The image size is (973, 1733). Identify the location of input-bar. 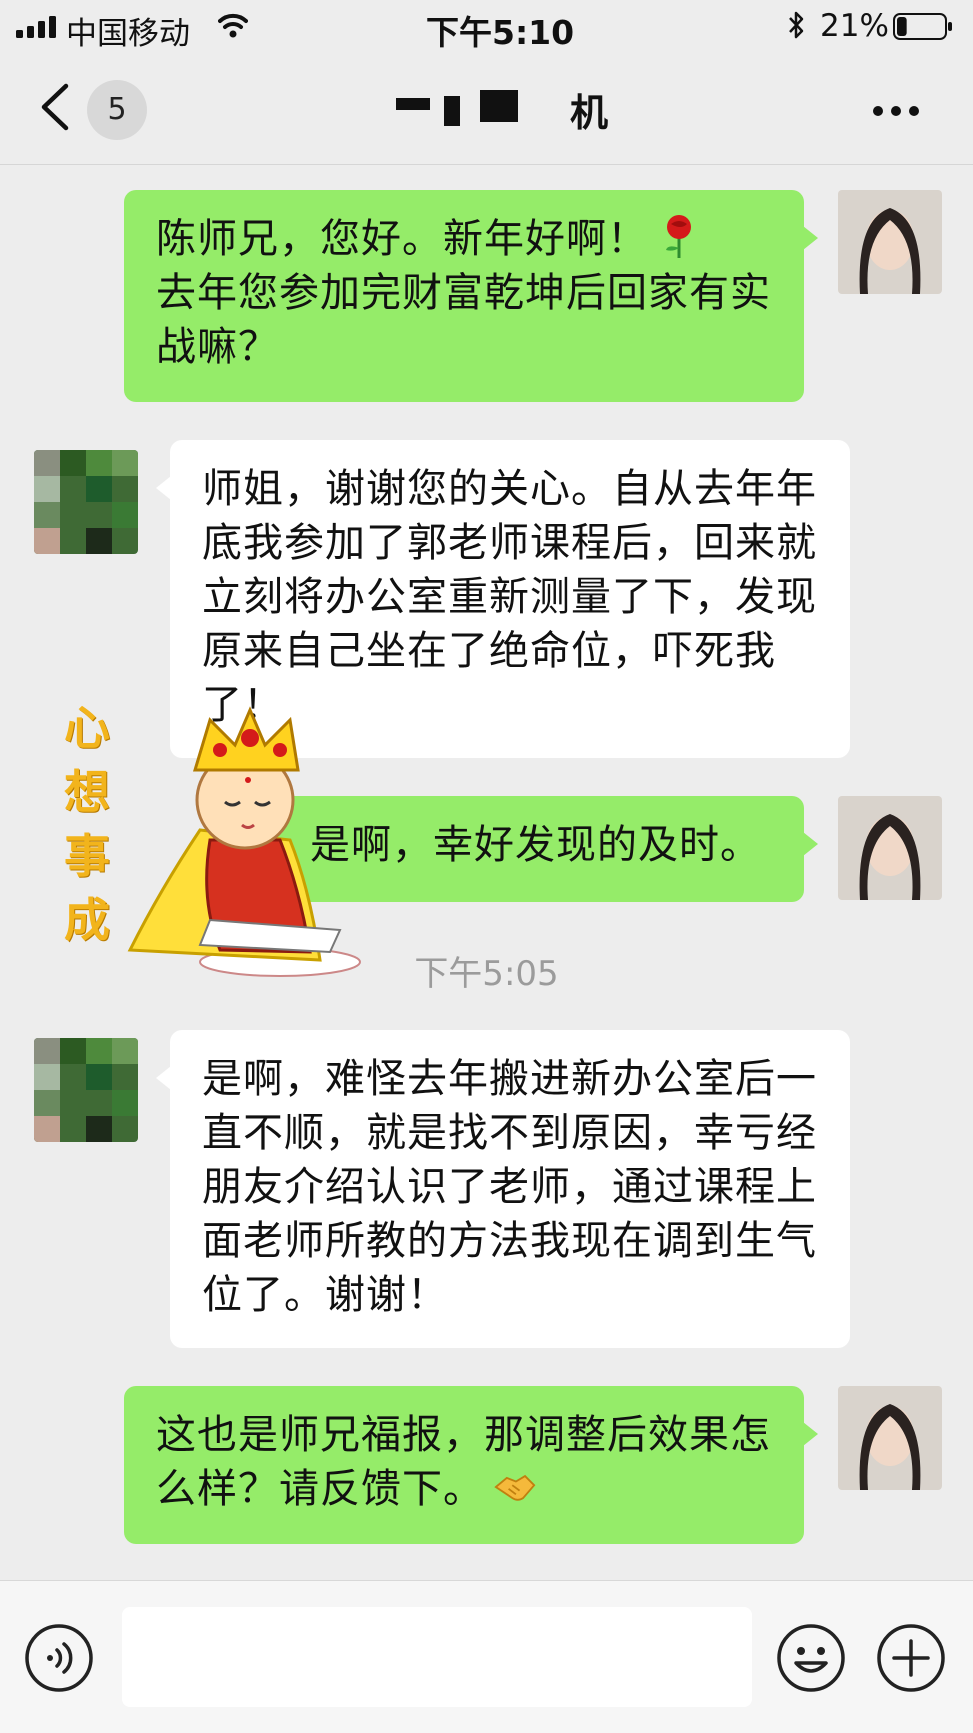
(486, 1656).